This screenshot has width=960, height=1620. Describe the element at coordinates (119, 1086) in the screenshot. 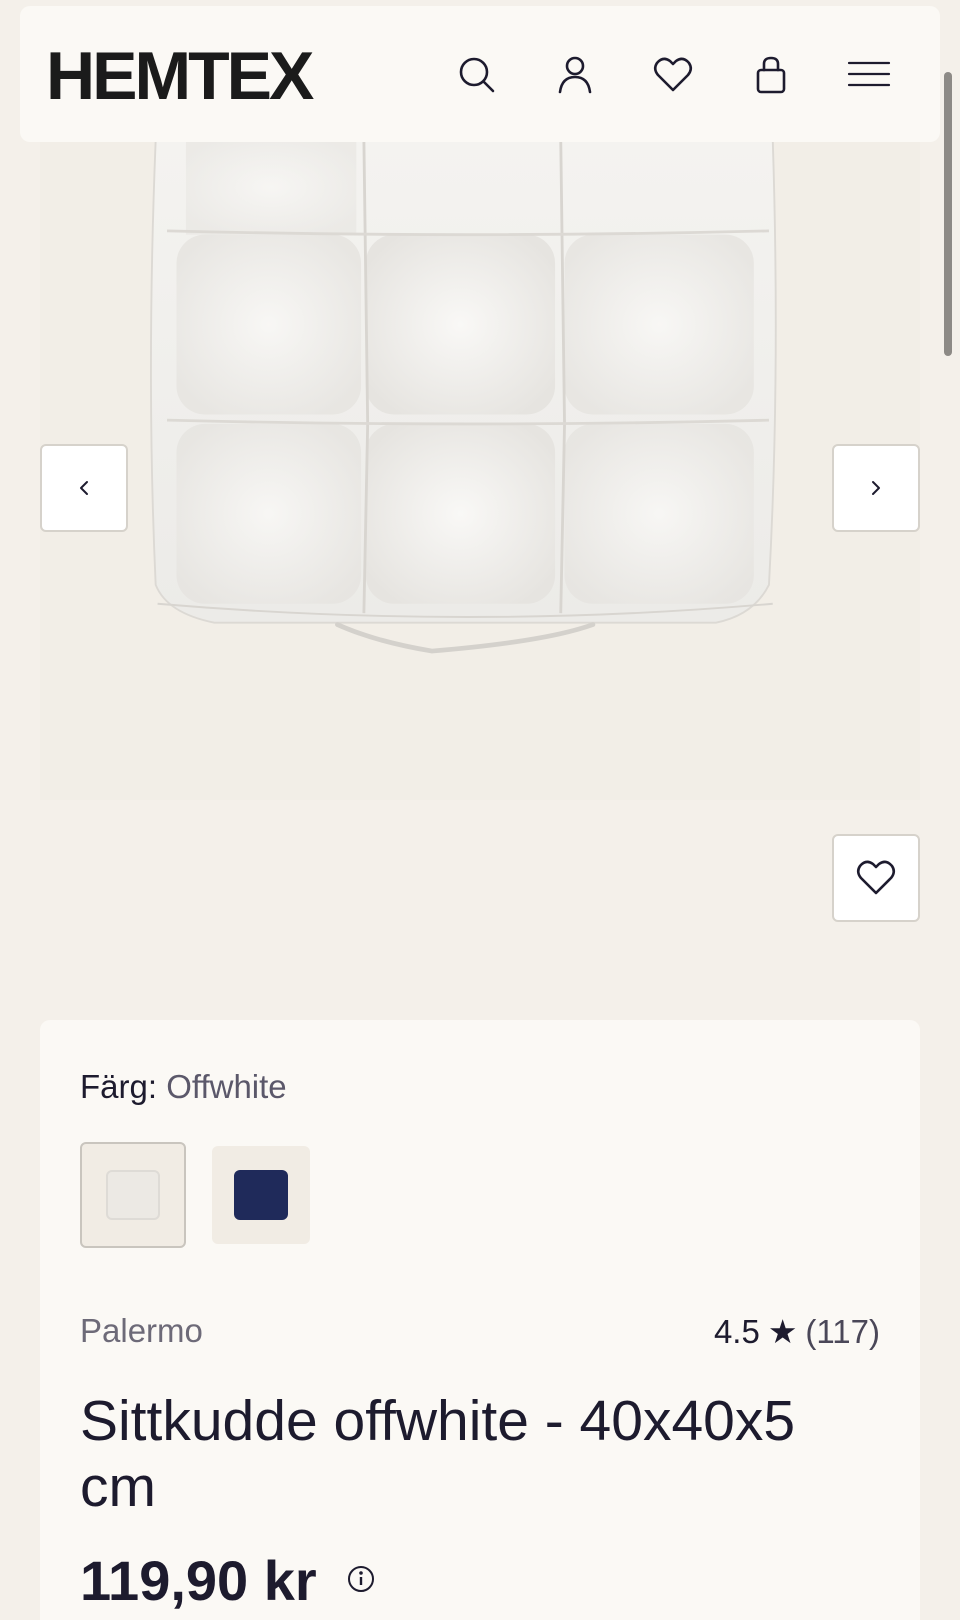

I see `color-label: Färg:` at that location.